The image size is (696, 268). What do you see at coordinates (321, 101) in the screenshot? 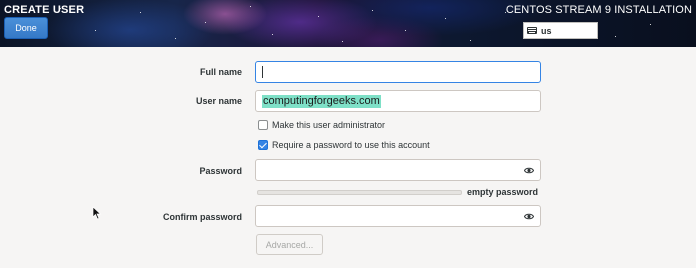
I see `user-name-value: computingforgeeks.com` at bounding box center [321, 101].